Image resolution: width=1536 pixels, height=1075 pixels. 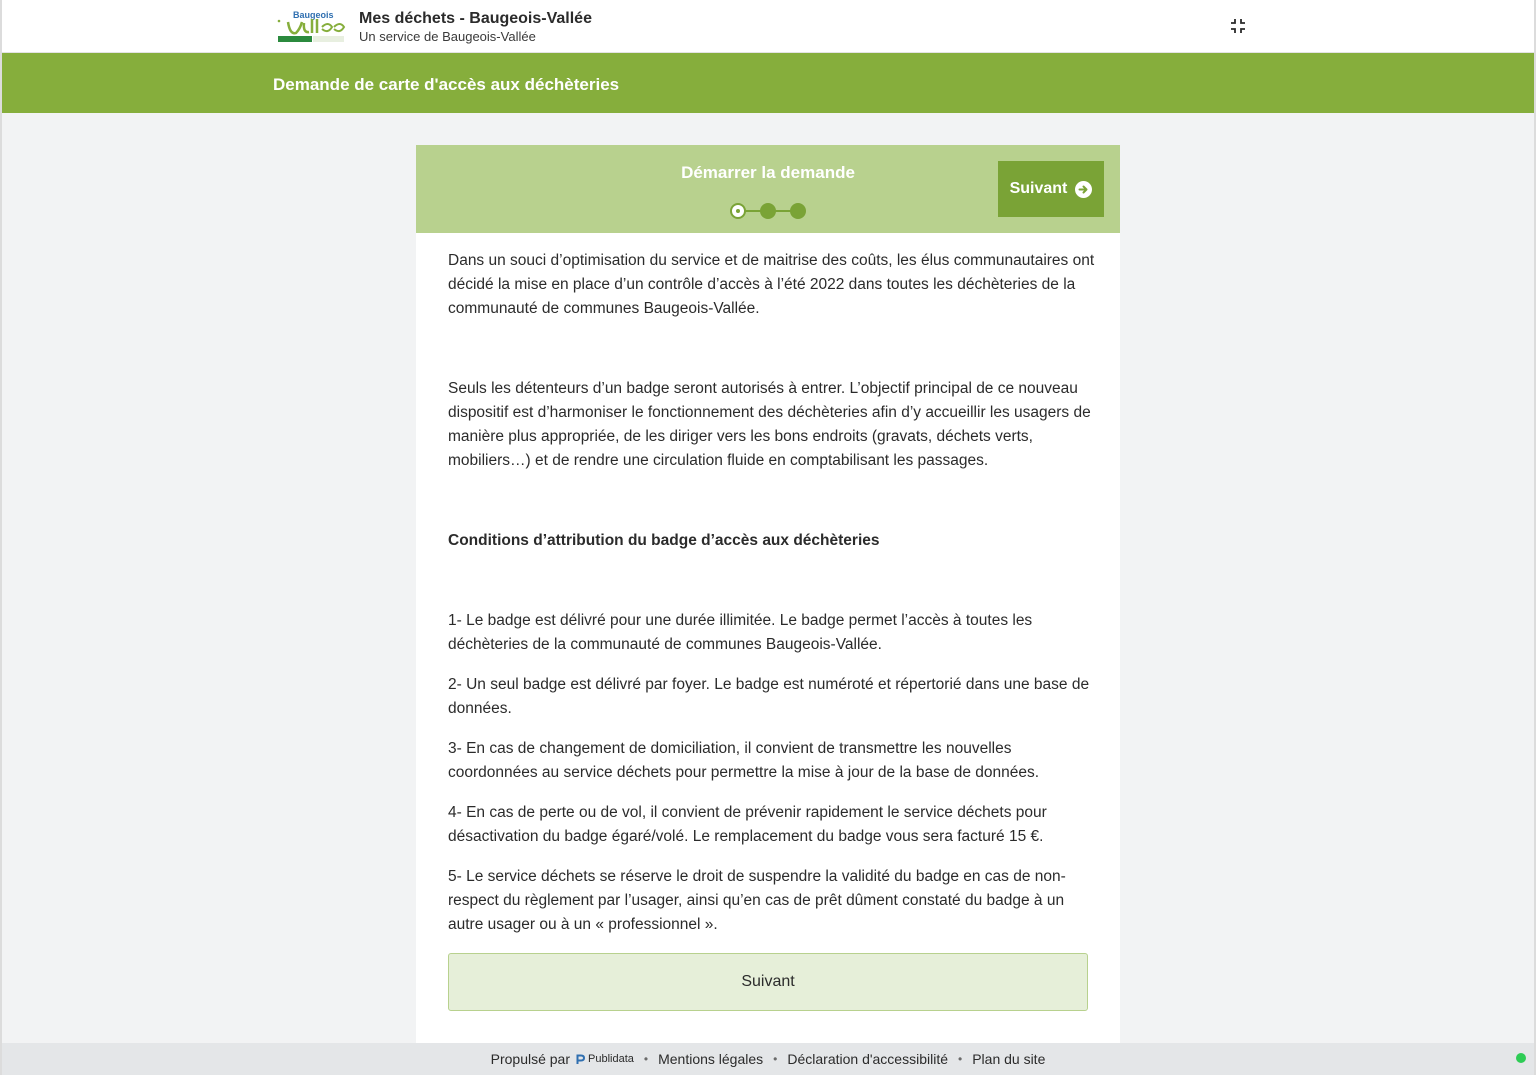 I want to click on collapse-icon, so click(x=1238, y=26).